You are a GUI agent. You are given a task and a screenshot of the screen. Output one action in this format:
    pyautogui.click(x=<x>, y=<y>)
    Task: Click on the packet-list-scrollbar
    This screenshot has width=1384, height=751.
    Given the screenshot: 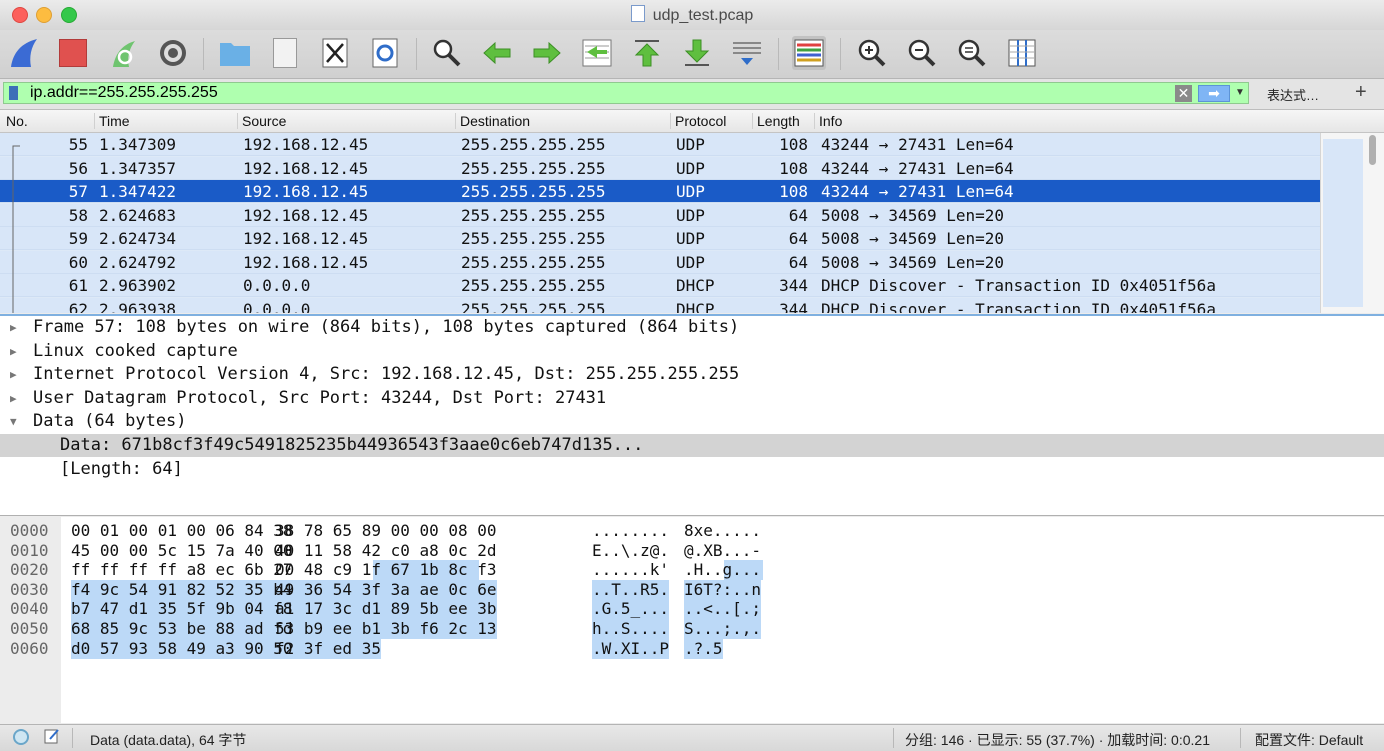 What is the action you would take?
    pyautogui.click(x=1352, y=223)
    